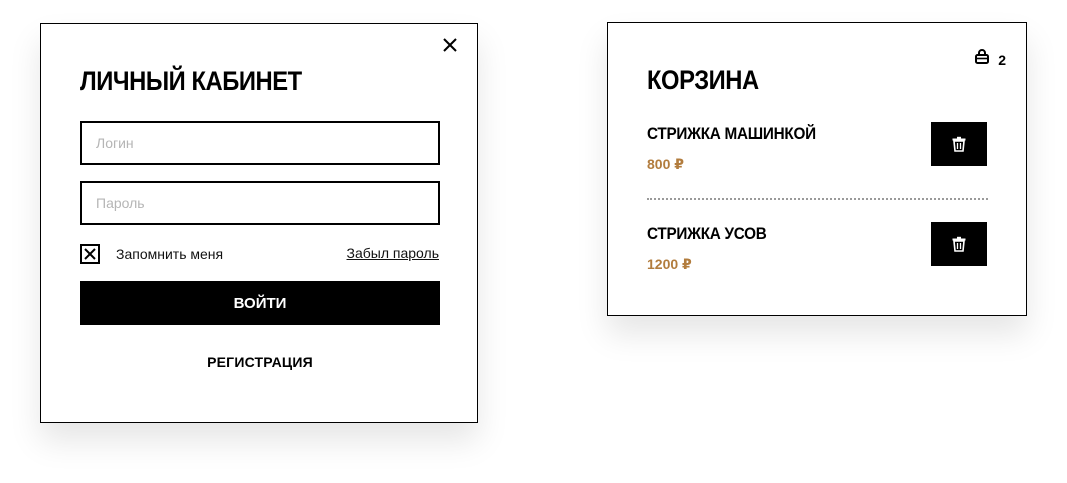 The image size is (1067, 483). What do you see at coordinates (665, 164) in the screenshot?
I see `cart-item-price: 800 ₽` at bounding box center [665, 164].